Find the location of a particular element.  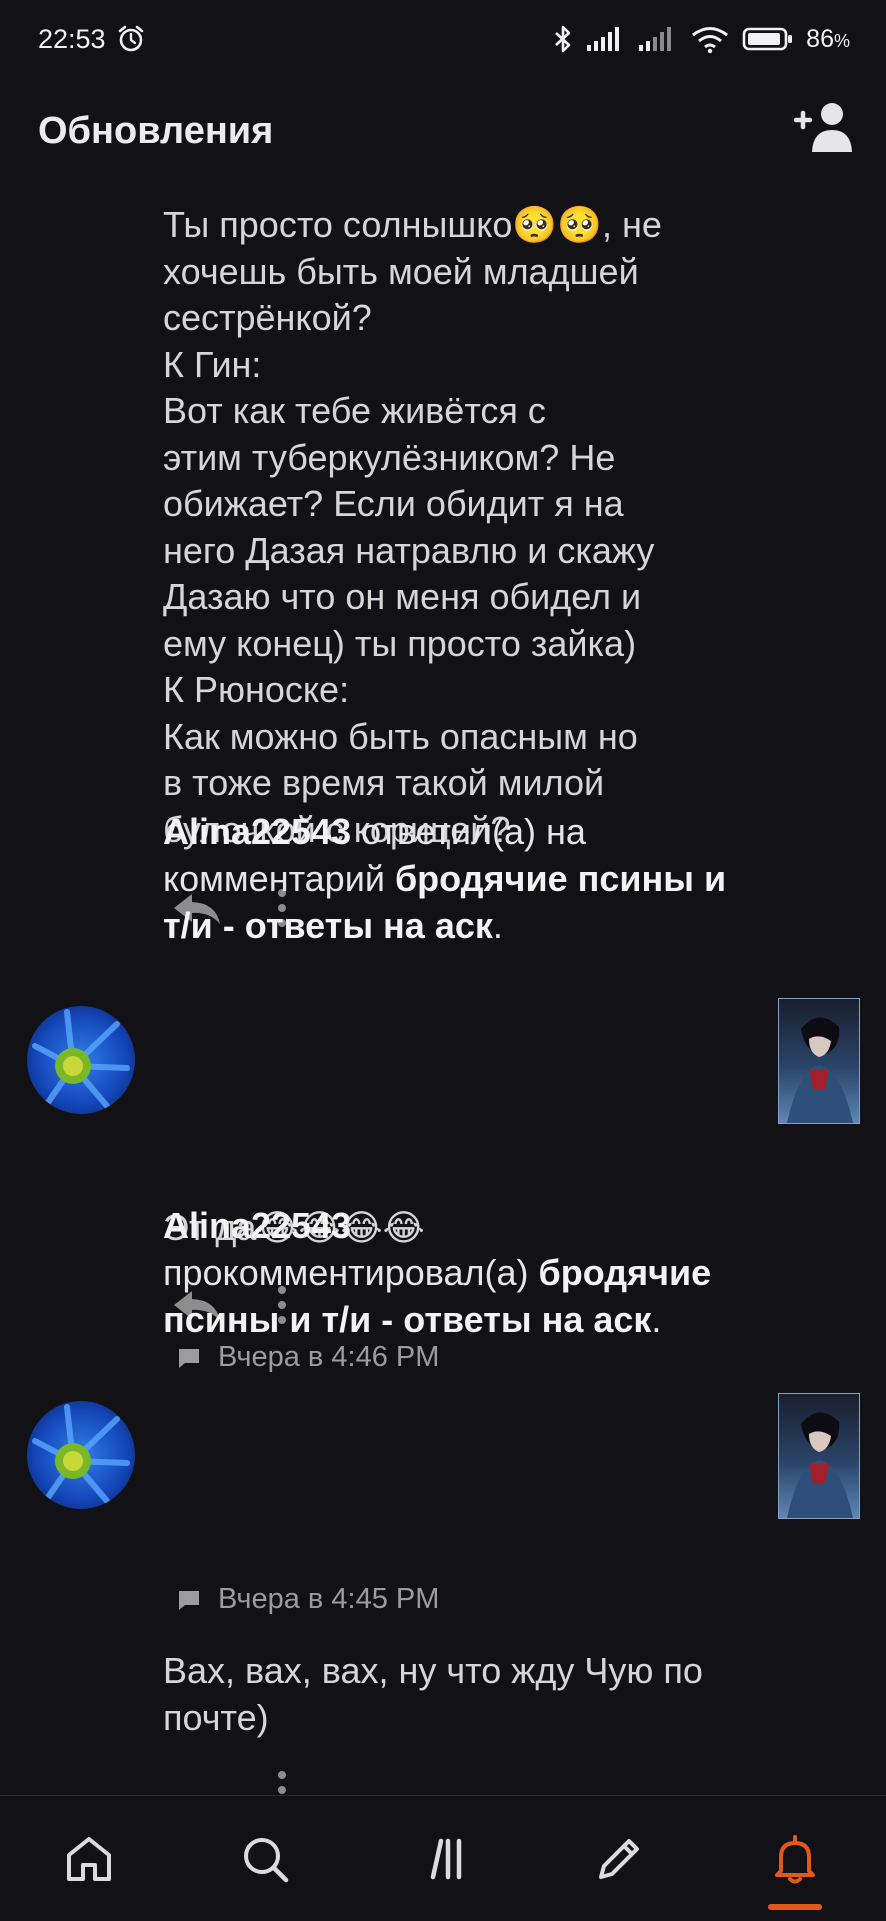

write-icon is located at coordinates (619, 1859).